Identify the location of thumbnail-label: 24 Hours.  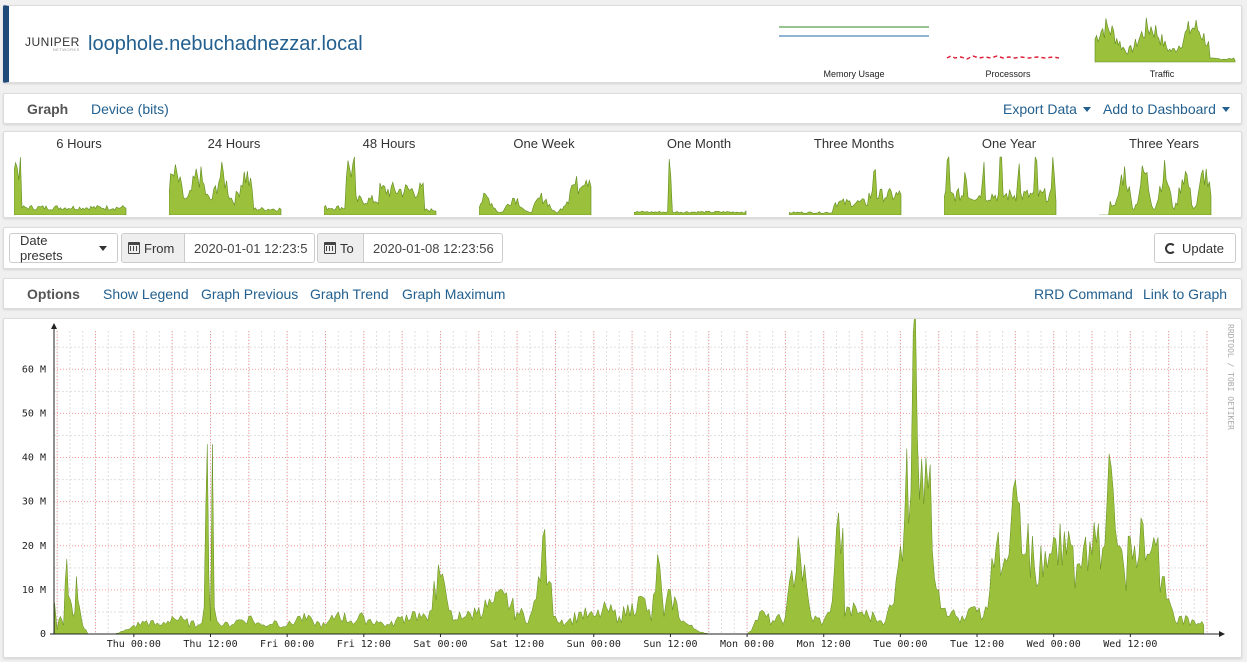
(234, 143).